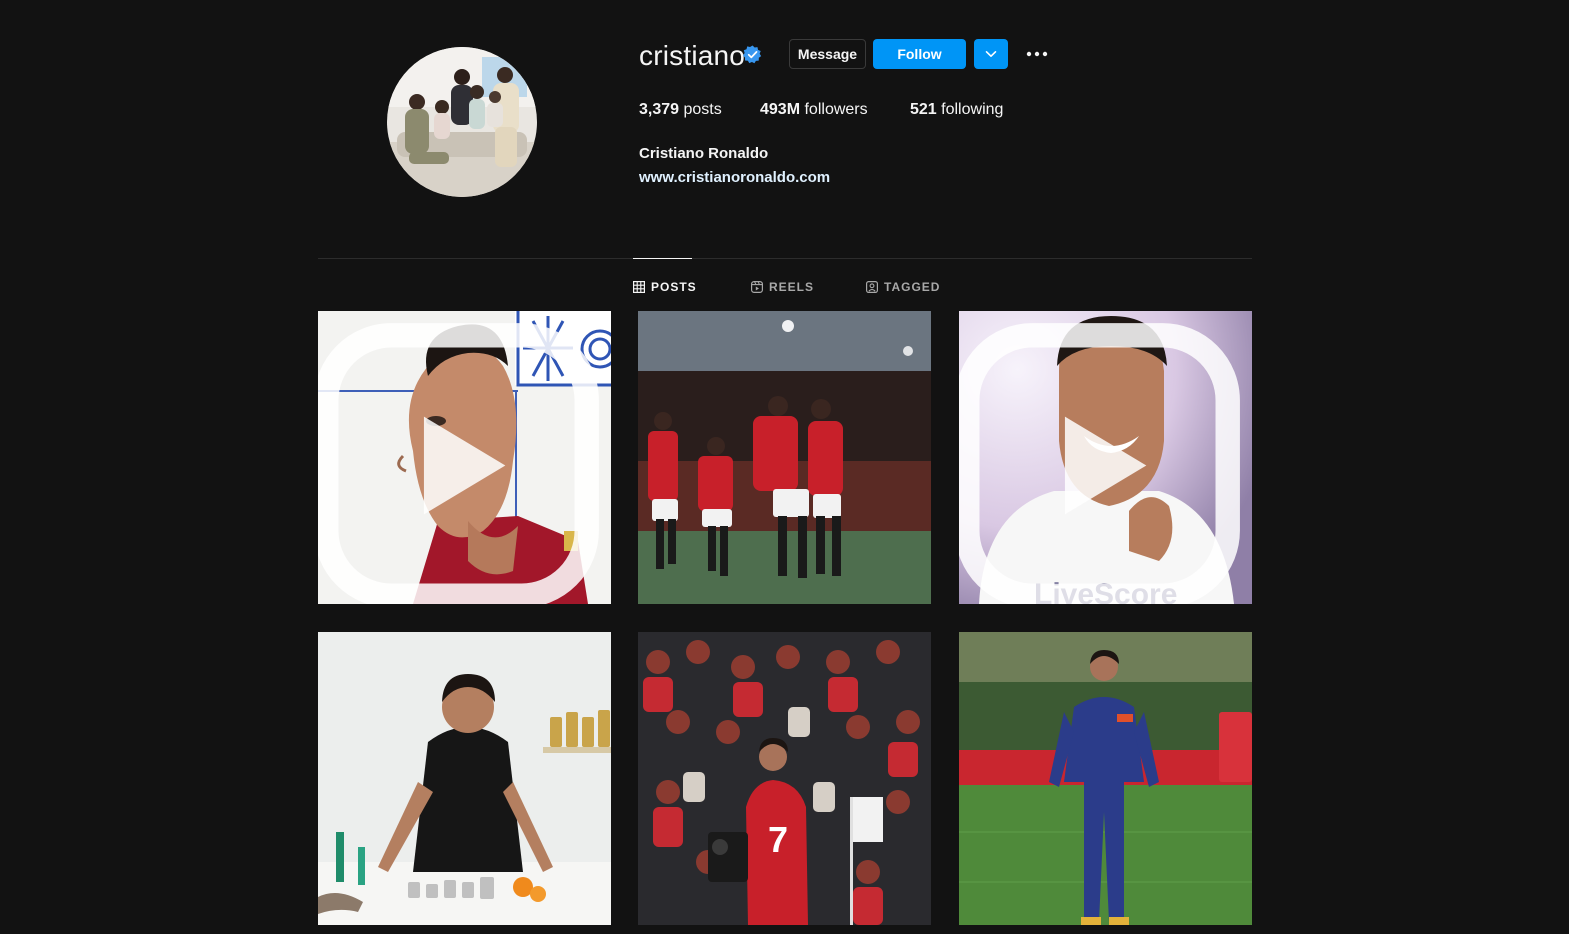  Describe the element at coordinates (912, 287) in the screenshot. I see `tab-tagged-label: TAGGED` at that location.